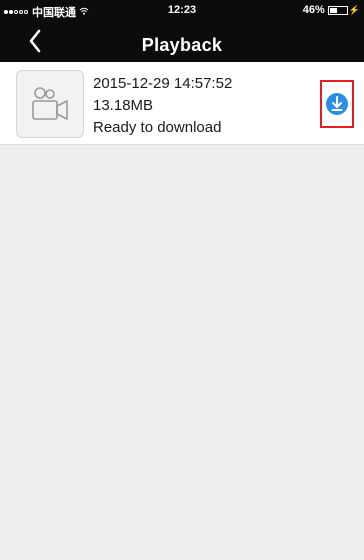 The height and width of the screenshot is (560, 364). What do you see at coordinates (163, 83) in the screenshot?
I see `video-datetime: 2015-12-29 14:57:52` at bounding box center [163, 83].